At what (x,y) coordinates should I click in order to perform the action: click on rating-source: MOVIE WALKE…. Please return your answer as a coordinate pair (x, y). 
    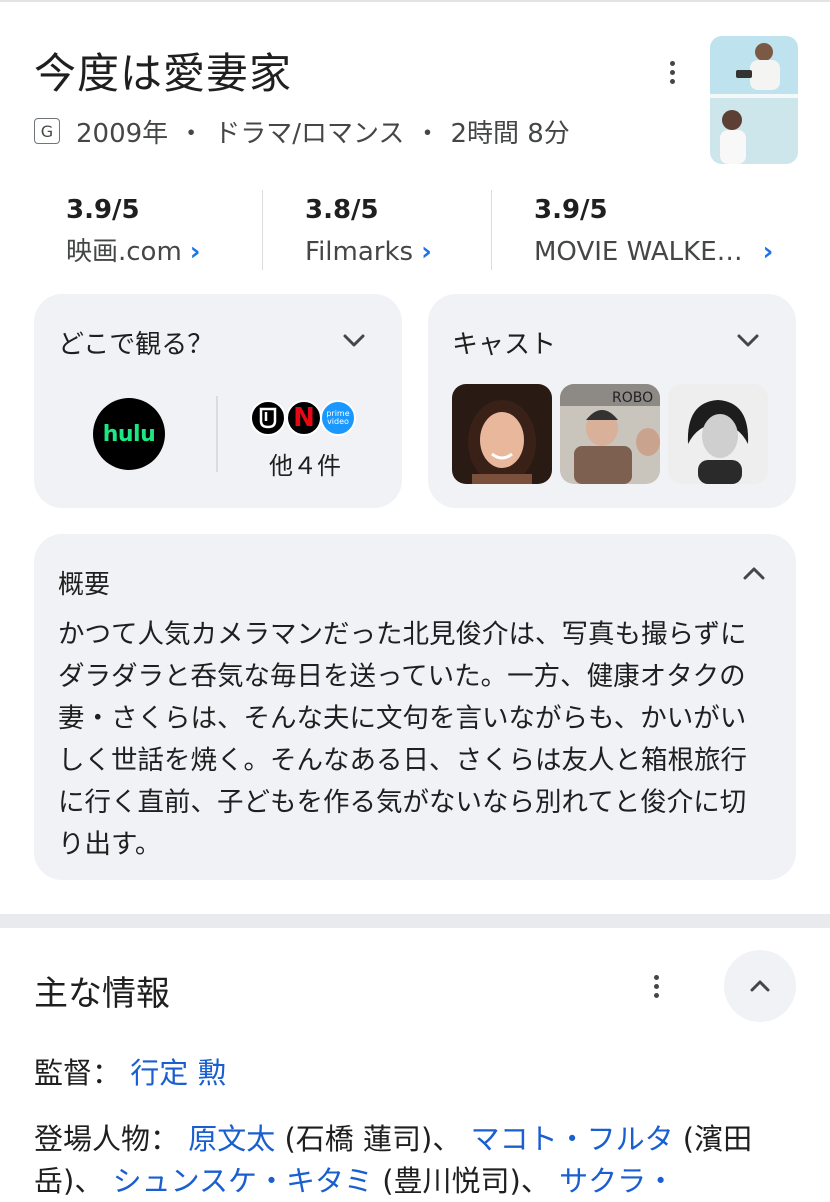
    Looking at the image, I should click on (638, 252).